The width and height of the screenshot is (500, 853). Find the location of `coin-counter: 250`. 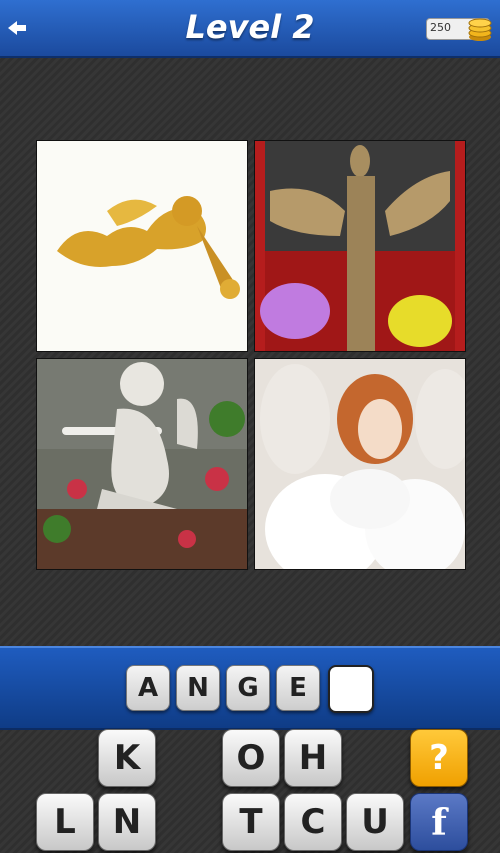

coin-counter: 250 is located at coordinates (459, 29).